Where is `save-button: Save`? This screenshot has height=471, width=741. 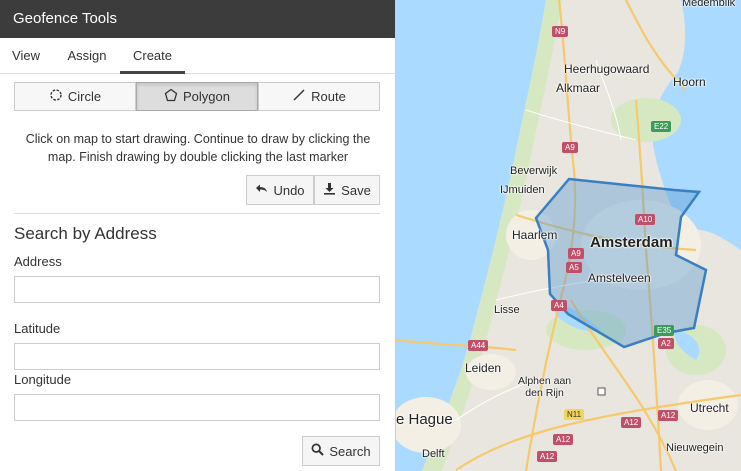
save-button: Save is located at coordinates (347, 190).